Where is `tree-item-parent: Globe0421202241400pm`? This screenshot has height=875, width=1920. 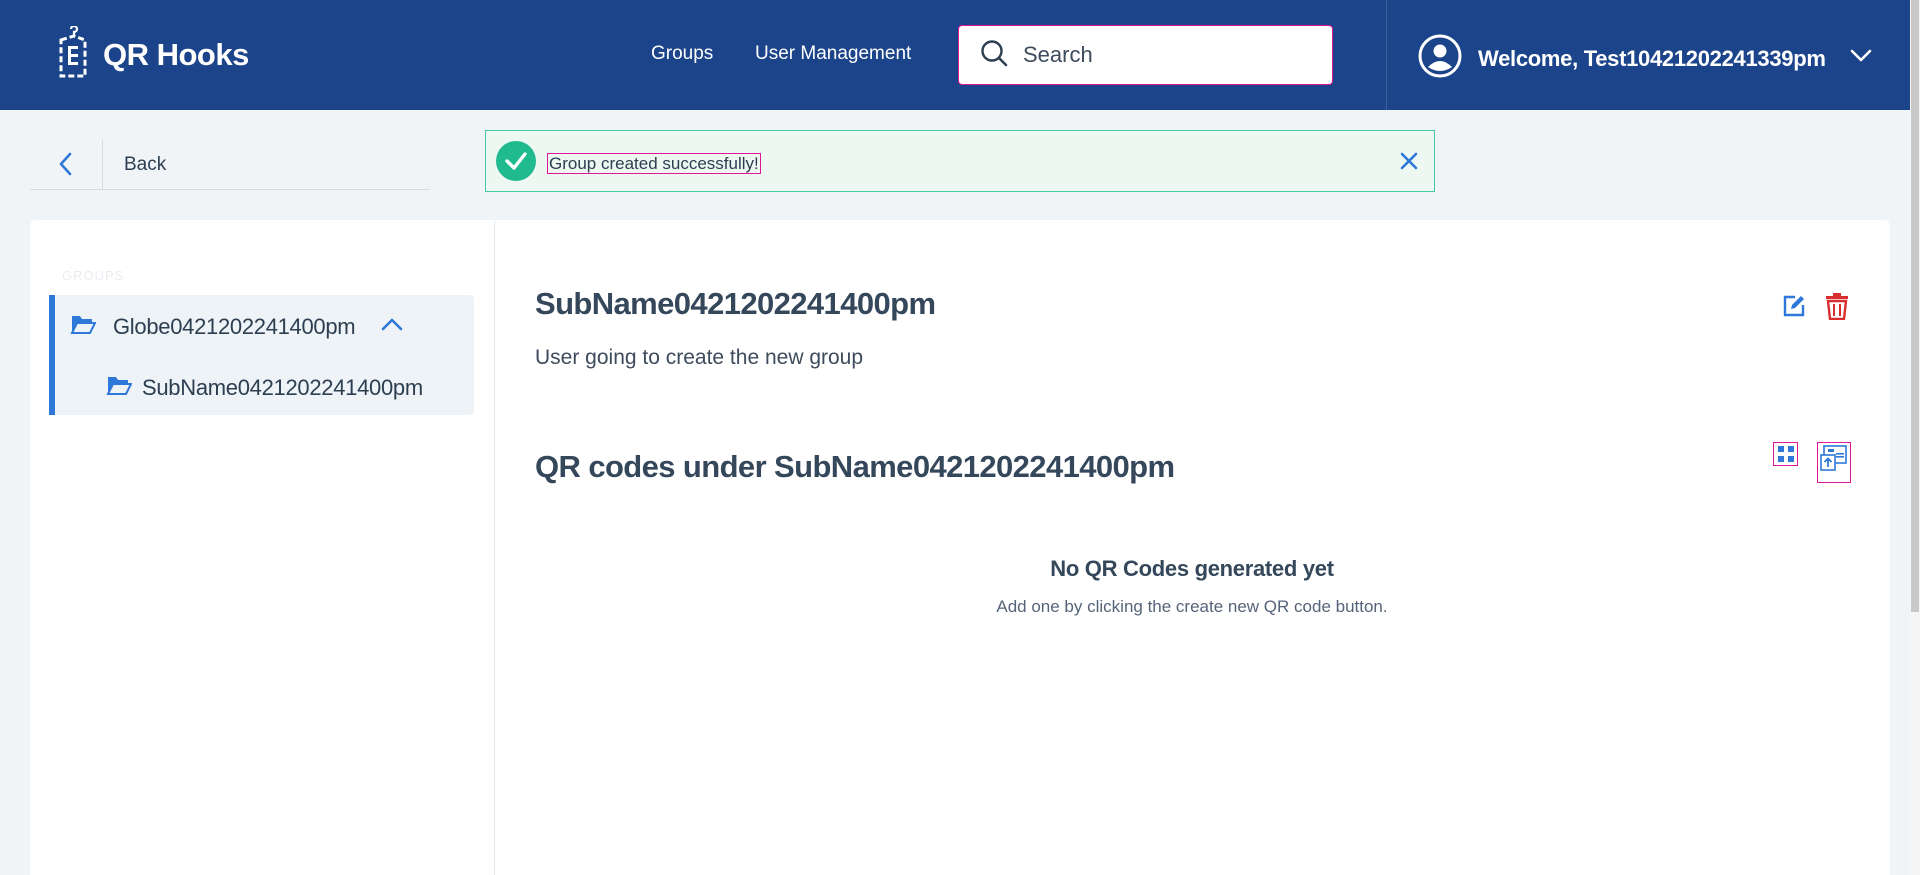
tree-item-parent: Globe0421202241400pm is located at coordinates (236, 326).